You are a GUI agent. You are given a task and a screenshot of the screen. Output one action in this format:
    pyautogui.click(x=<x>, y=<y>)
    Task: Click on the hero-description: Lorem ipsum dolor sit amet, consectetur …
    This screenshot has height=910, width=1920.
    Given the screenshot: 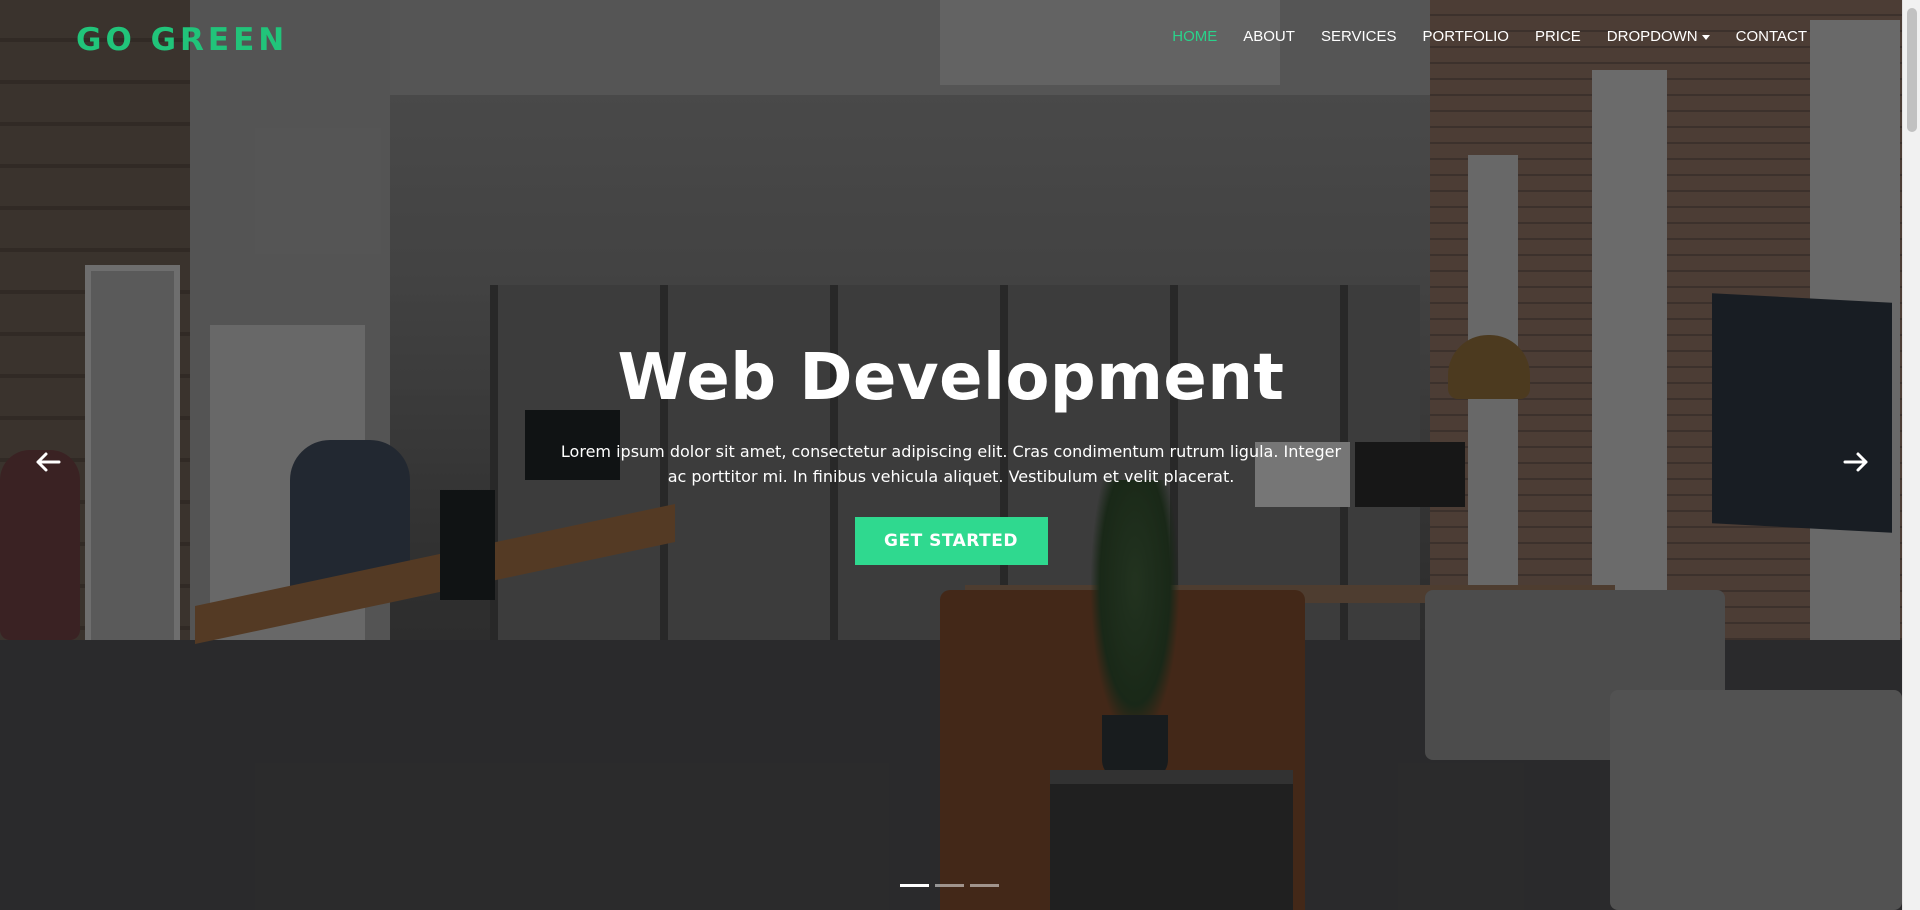 What is the action you would take?
    pyautogui.click(x=951, y=464)
    